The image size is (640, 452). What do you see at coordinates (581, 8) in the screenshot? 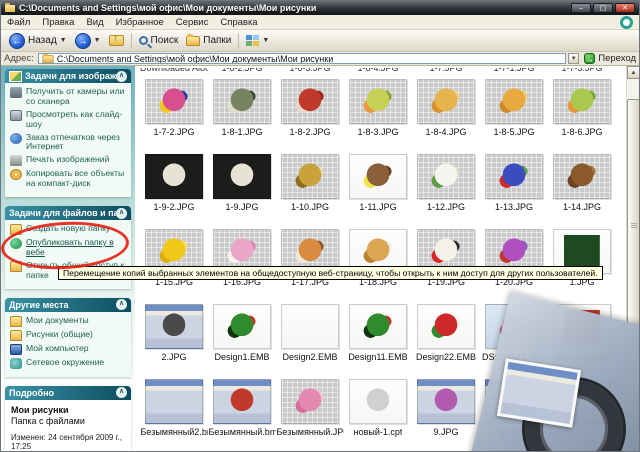
I see `minimize-button: –` at bounding box center [581, 8].